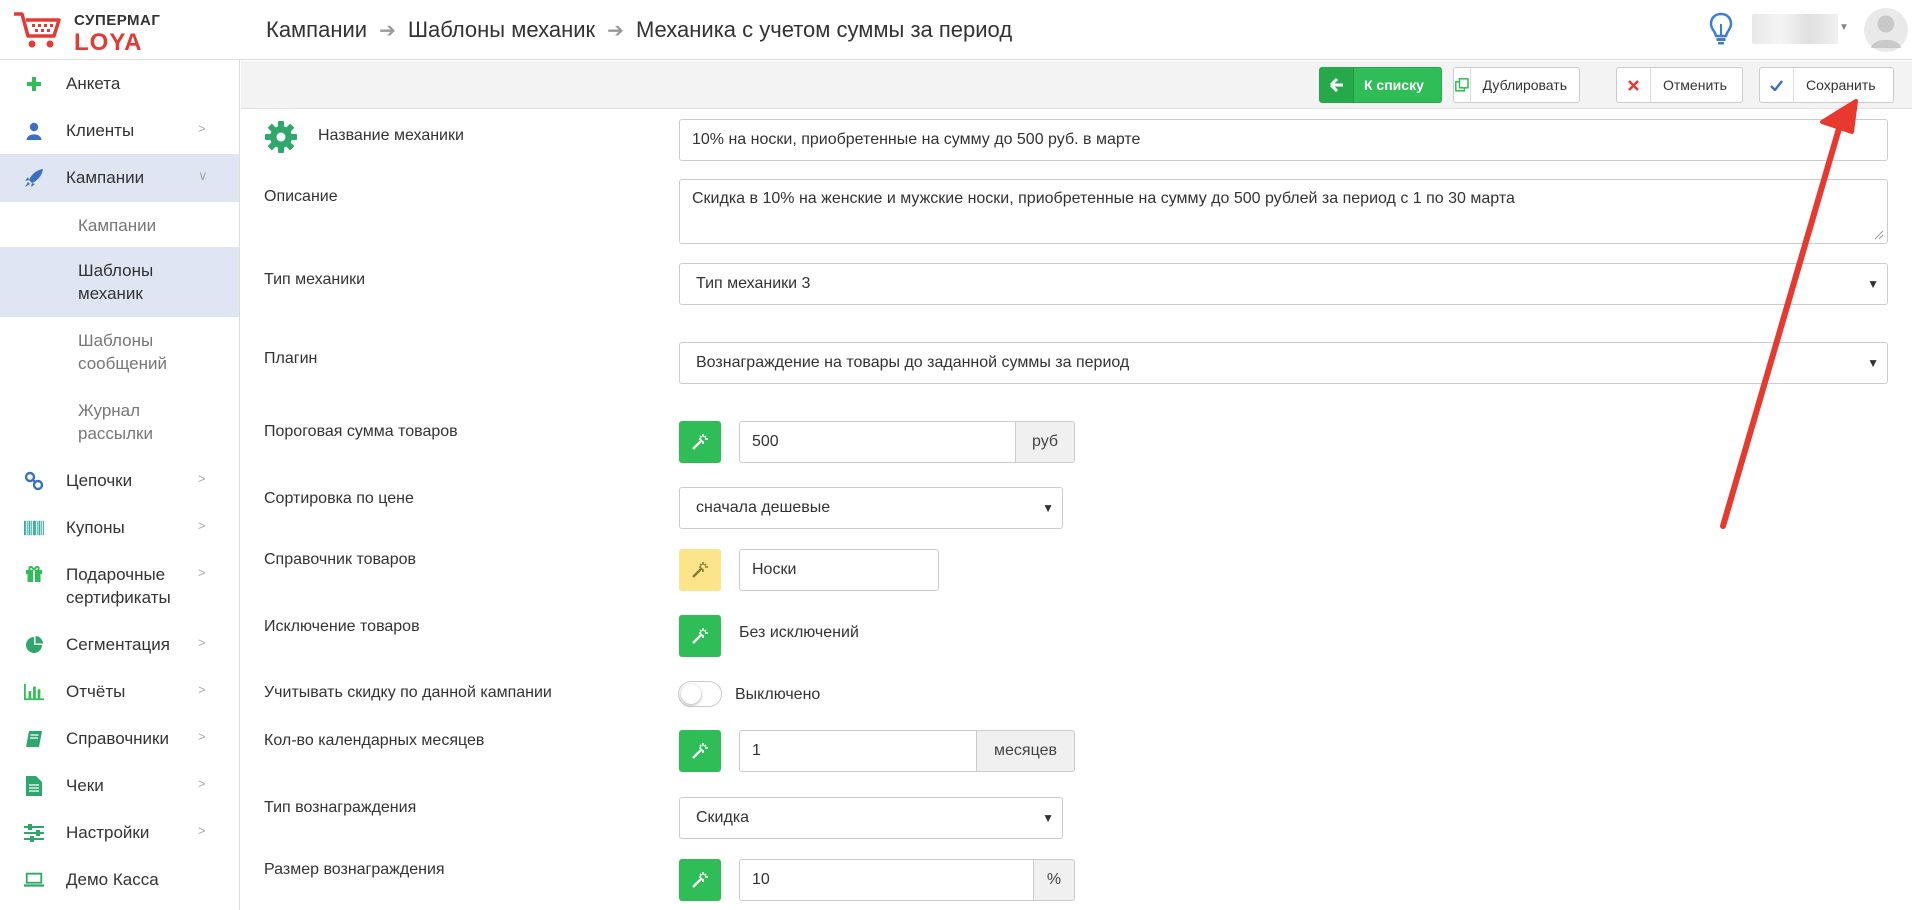 The height and width of the screenshot is (910, 1912). What do you see at coordinates (1283, 284) in the screenshot?
I see `mechanic-type-select: Тип механики 3 ▼` at bounding box center [1283, 284].